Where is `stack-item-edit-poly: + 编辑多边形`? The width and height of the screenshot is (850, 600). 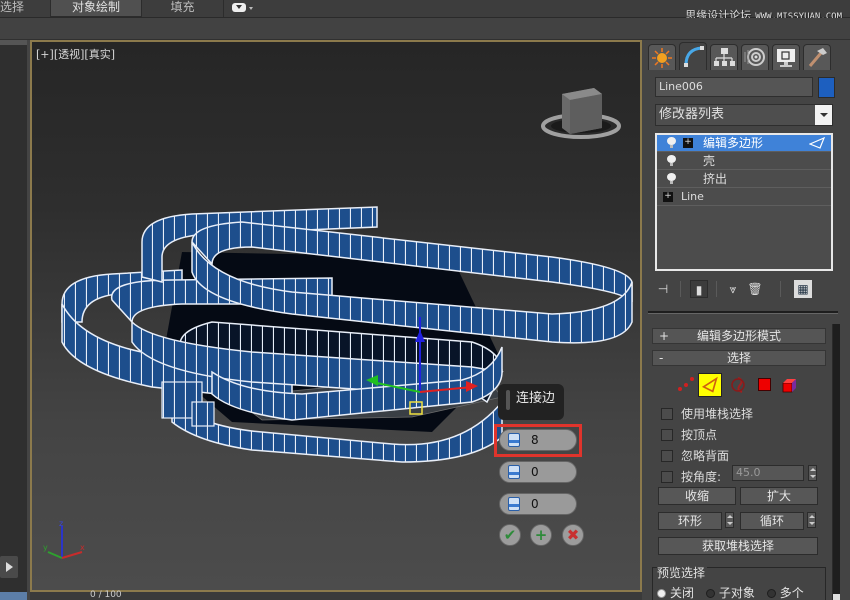
stack-item-edit-poly: + 编辑多边形 is located at coordinates (744, 143).